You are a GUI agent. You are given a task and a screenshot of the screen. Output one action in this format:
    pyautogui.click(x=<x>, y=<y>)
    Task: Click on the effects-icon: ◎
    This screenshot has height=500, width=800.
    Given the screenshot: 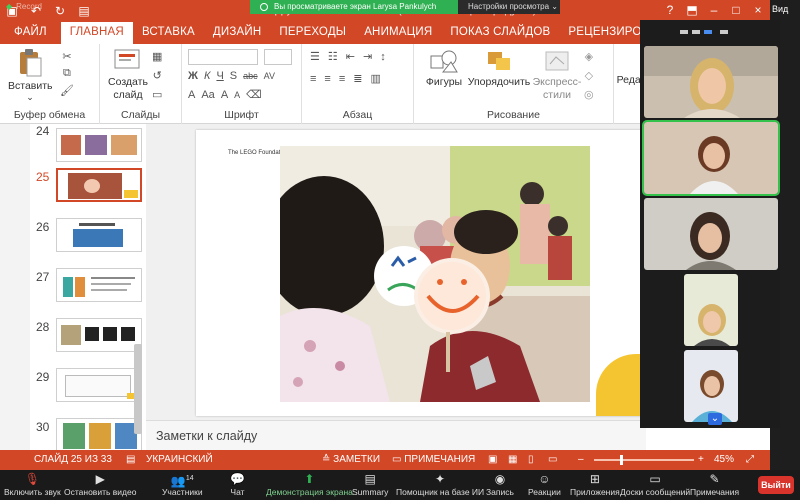 What is the action you would take?
    pyautogui.click(x=589, y=94)
    